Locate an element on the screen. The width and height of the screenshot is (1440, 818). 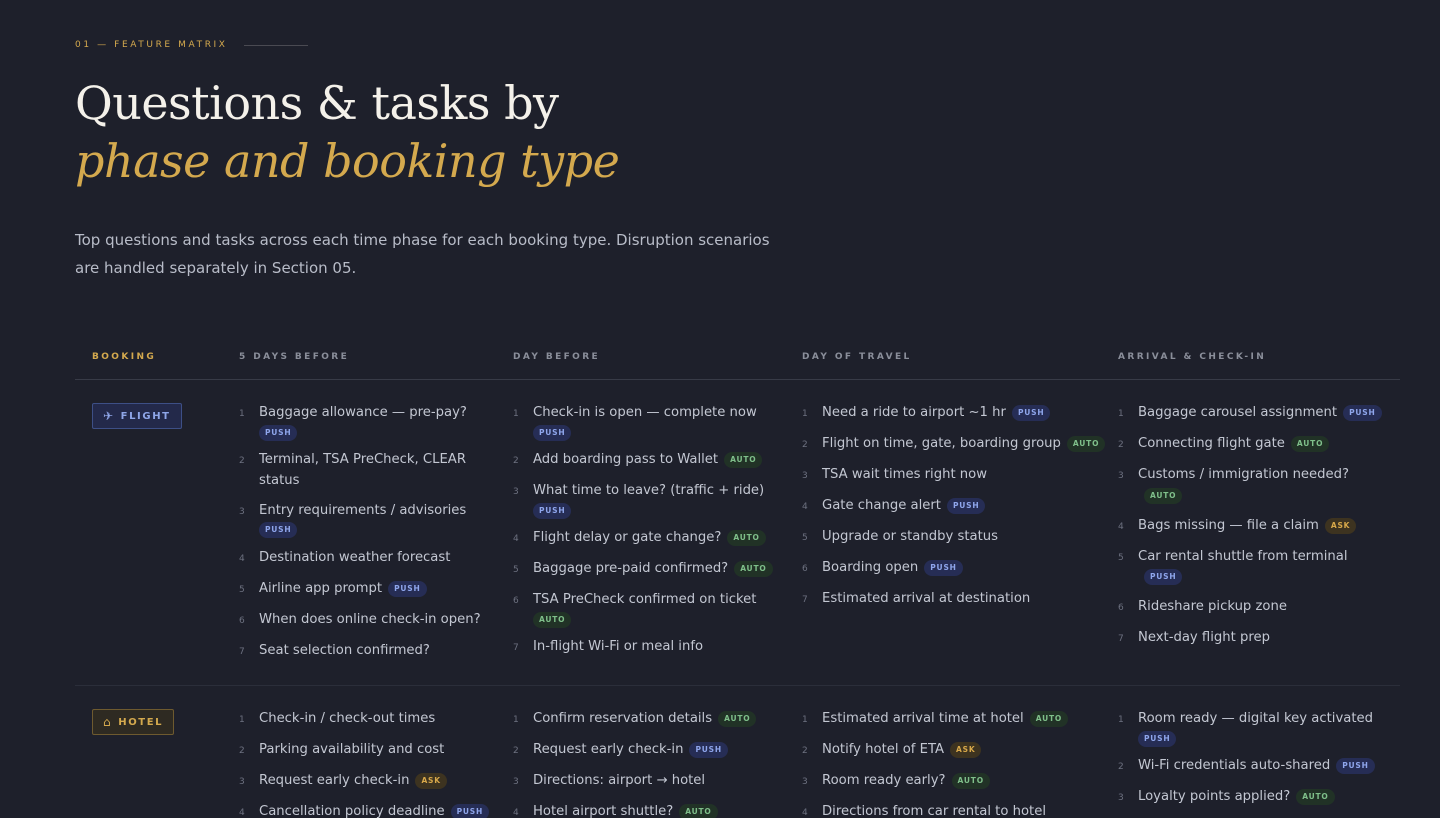
item-text: Upgrade or standby status is located at coordinates (910, 536).